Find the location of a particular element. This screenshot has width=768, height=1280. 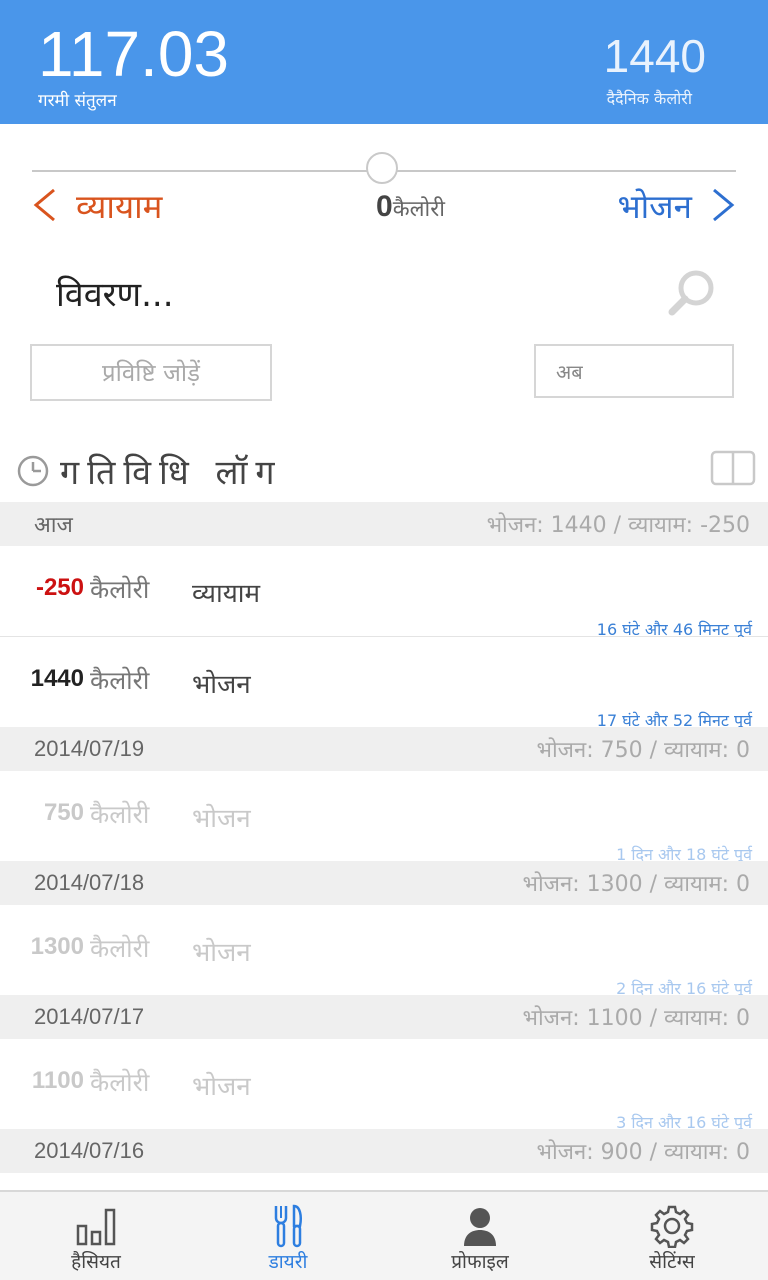

book-icon is located at coordinates (733, 468).